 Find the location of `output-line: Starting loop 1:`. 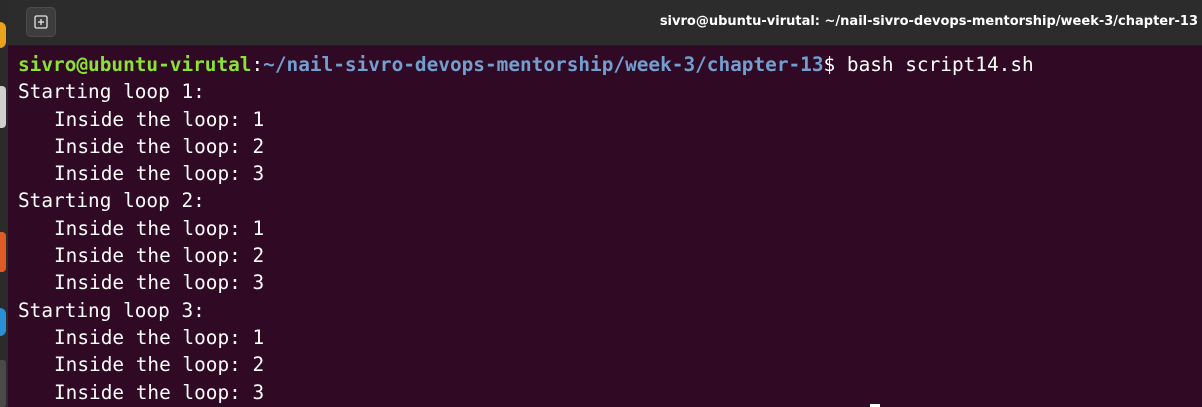

output-line: Starting loop 1: is located at coordinates (608, 91).